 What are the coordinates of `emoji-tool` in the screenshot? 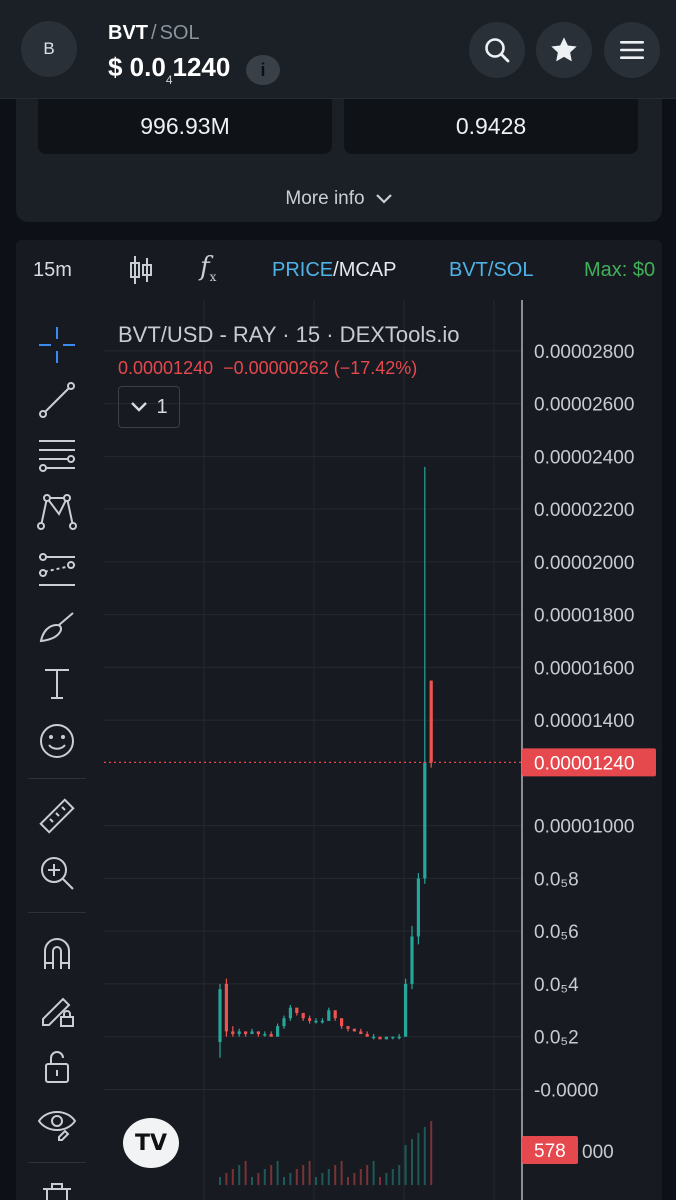 It's located at (57, 741).